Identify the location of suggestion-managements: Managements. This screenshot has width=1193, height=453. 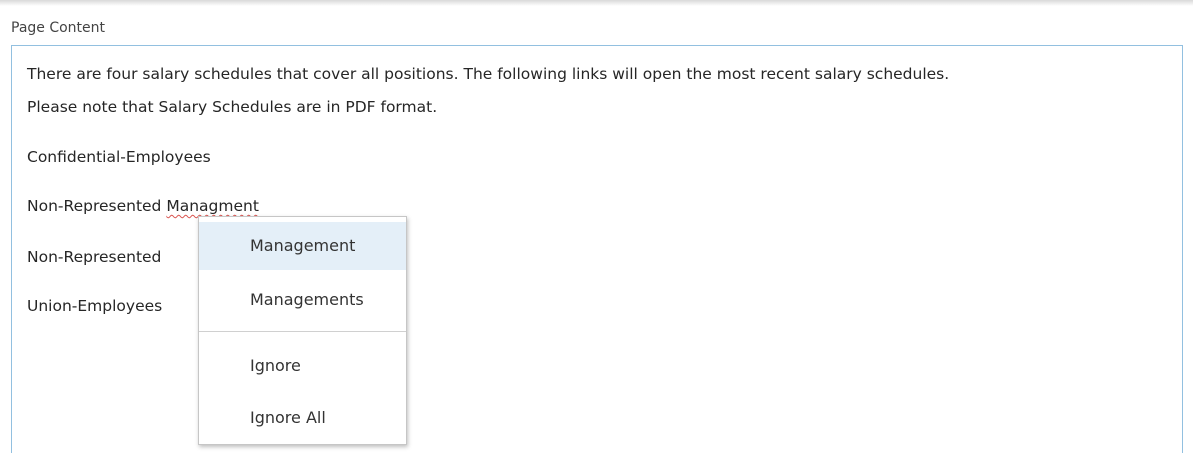
(302, 300).